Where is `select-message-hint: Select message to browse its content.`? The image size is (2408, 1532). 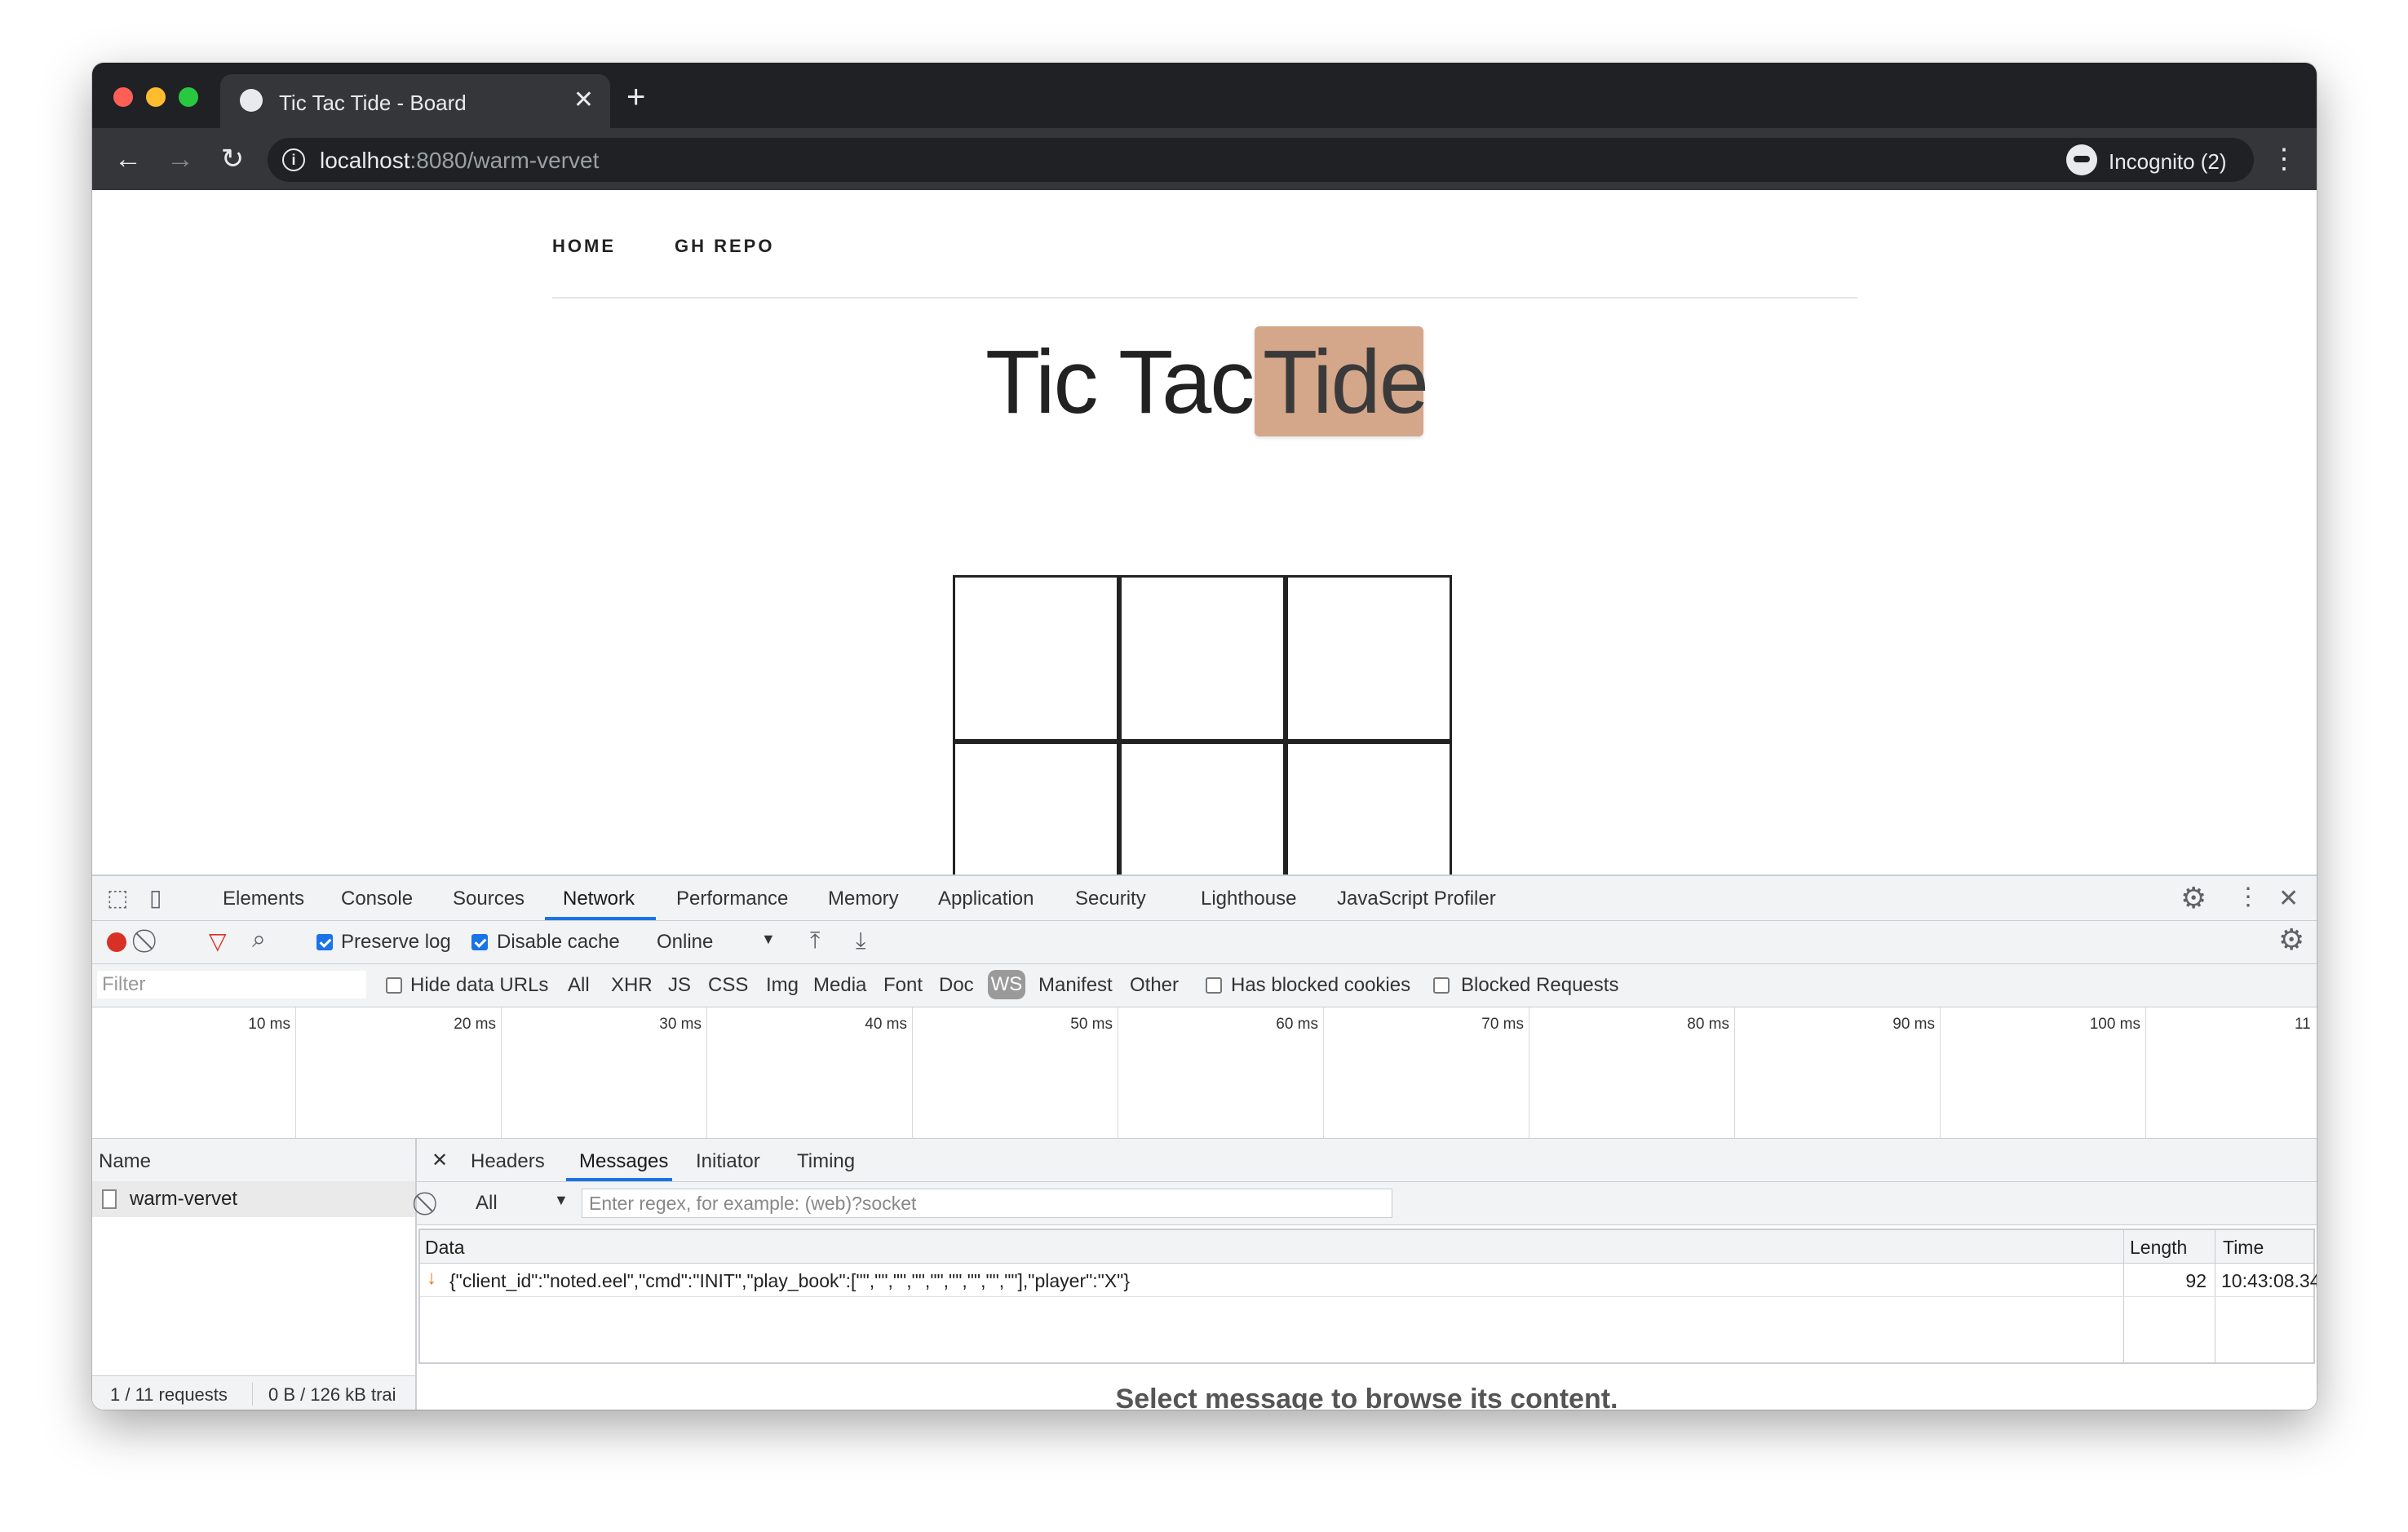
select-message-hint: Select message to browse its content. is located at coordinates (1366, 1397).